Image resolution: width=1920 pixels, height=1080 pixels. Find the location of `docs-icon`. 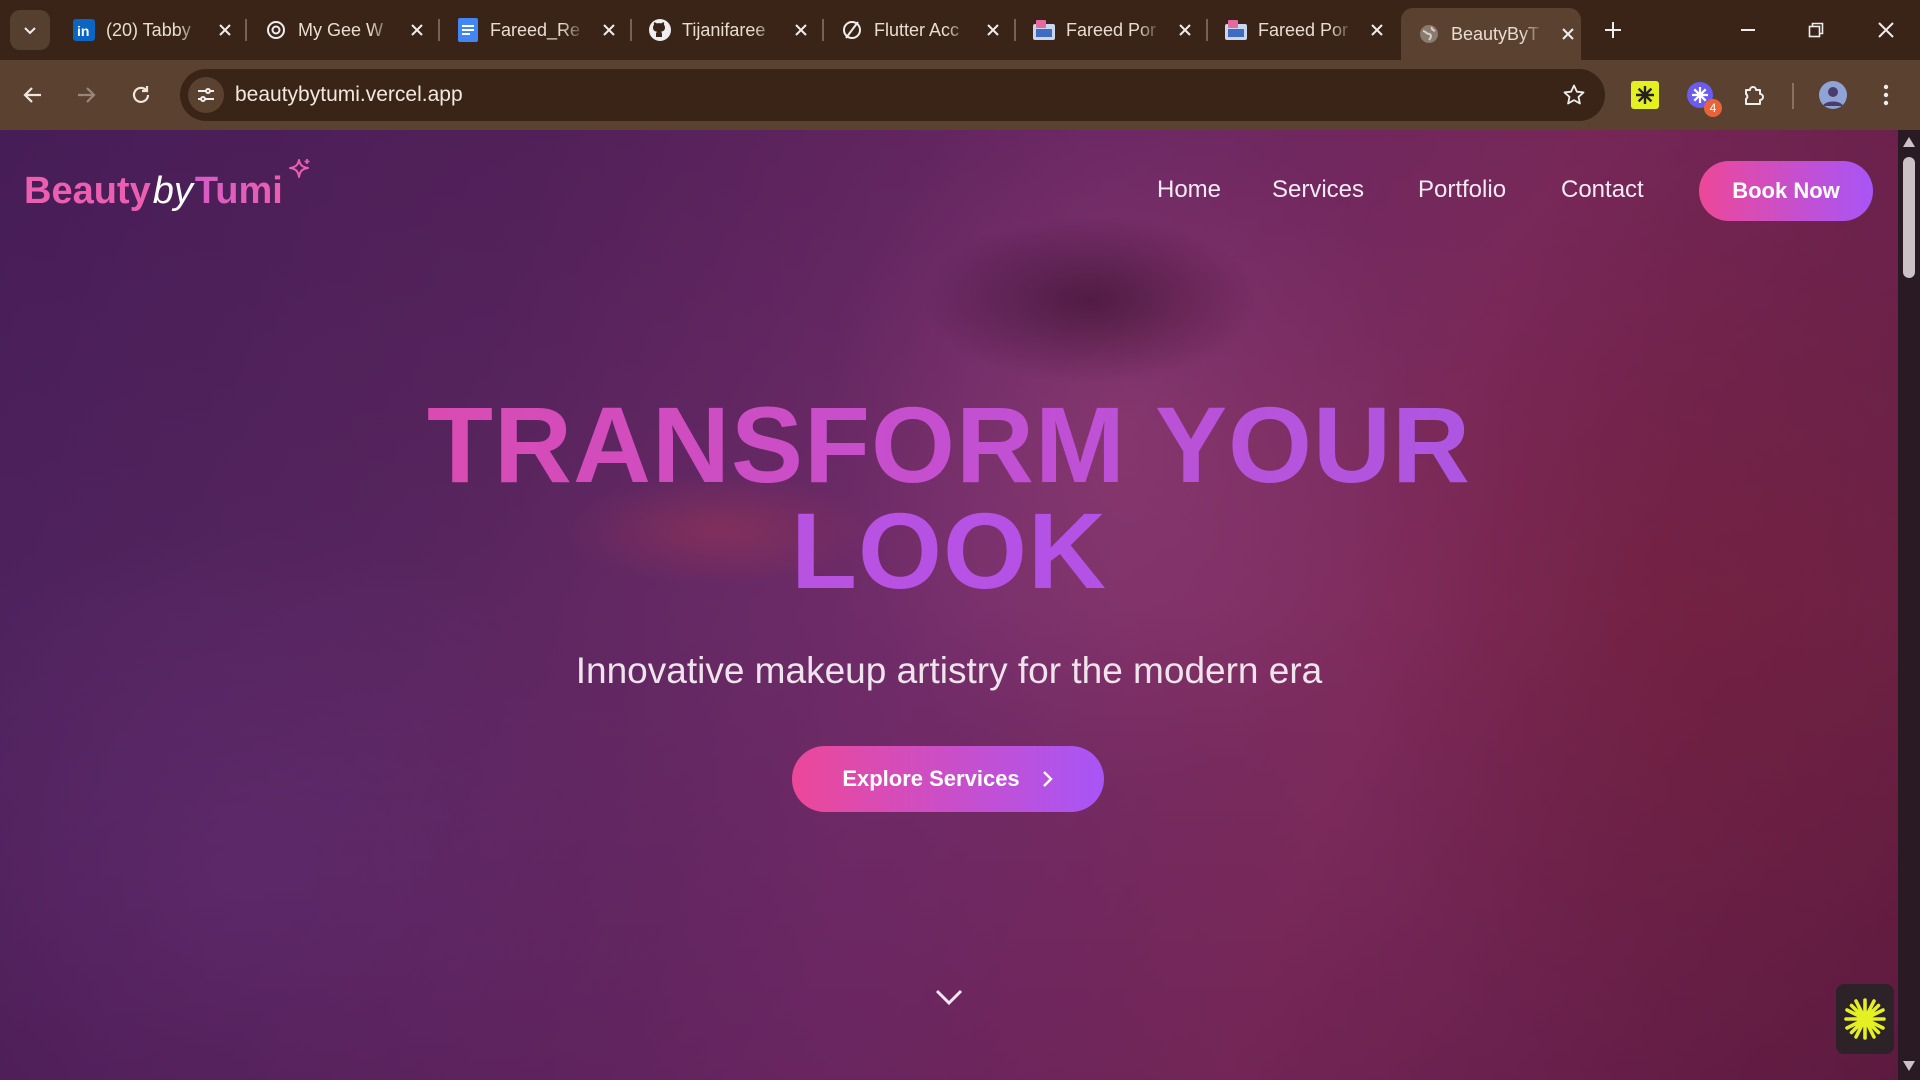

docs-icon is located at coordinates (468, 30).